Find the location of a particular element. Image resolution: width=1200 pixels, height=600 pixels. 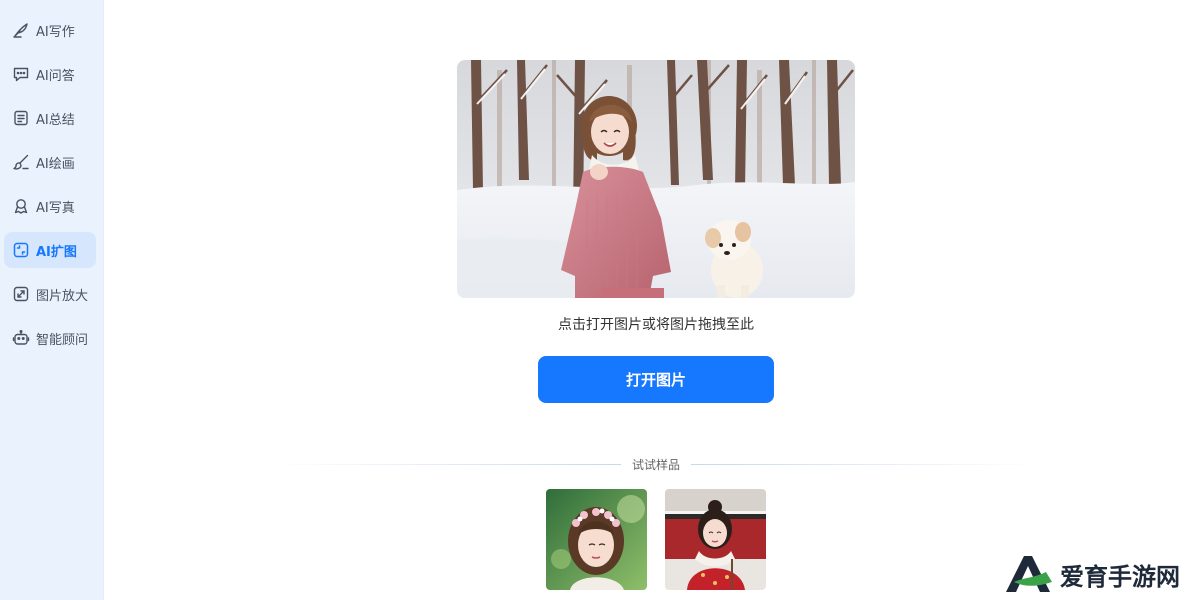

paintbrush-icon is located at coordinates (21, 162).